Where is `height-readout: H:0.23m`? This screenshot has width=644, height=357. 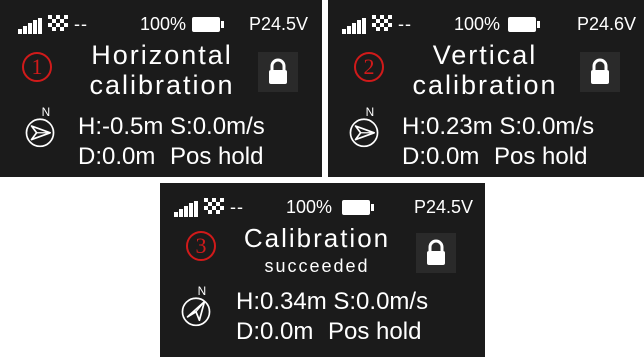
height-readout: H:0.23m is located at coordinates (447, 126).